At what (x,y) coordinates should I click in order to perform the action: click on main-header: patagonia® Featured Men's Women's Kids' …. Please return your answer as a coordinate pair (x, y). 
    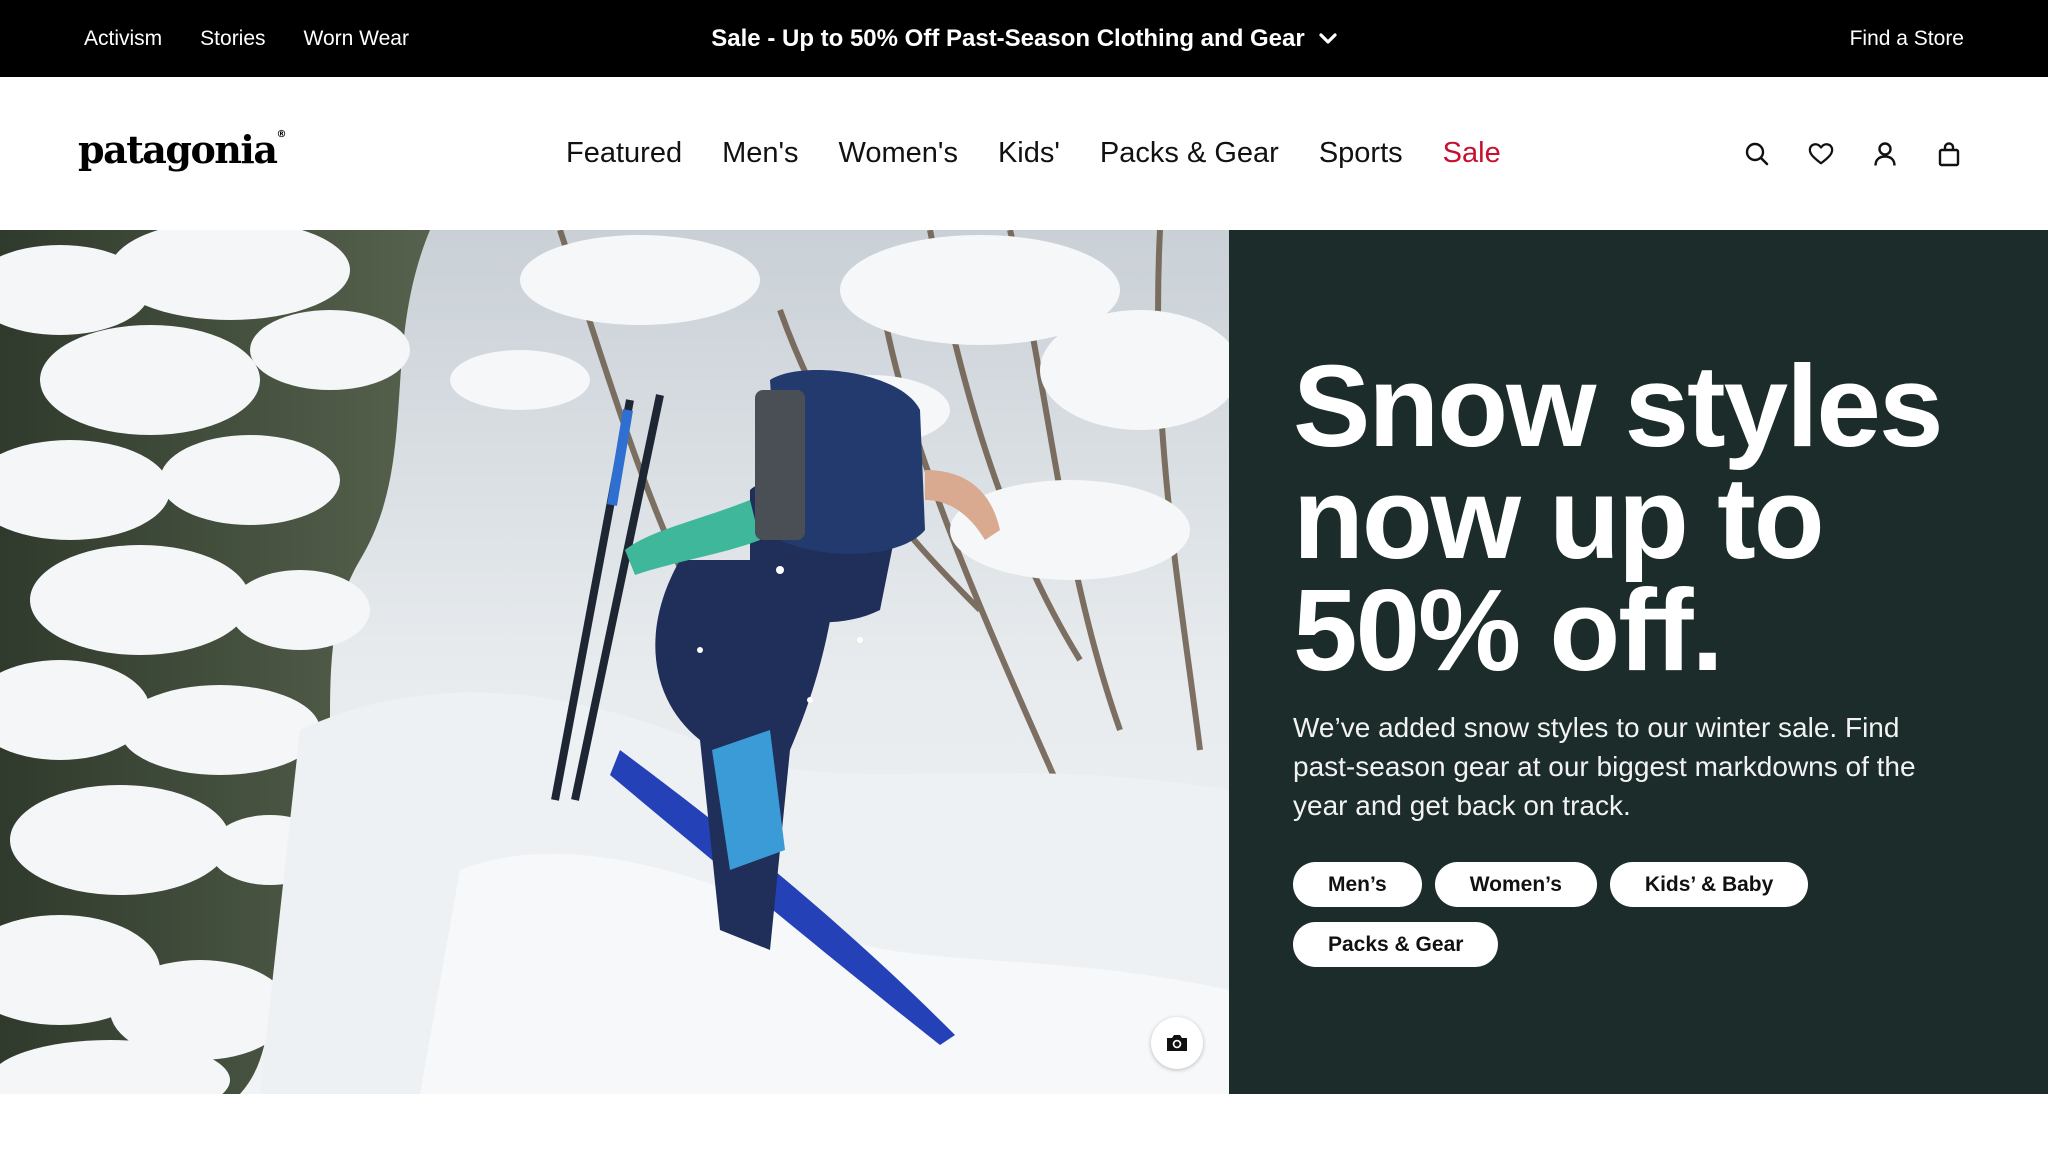
    Looking at the image, I should click on (1024, 153).